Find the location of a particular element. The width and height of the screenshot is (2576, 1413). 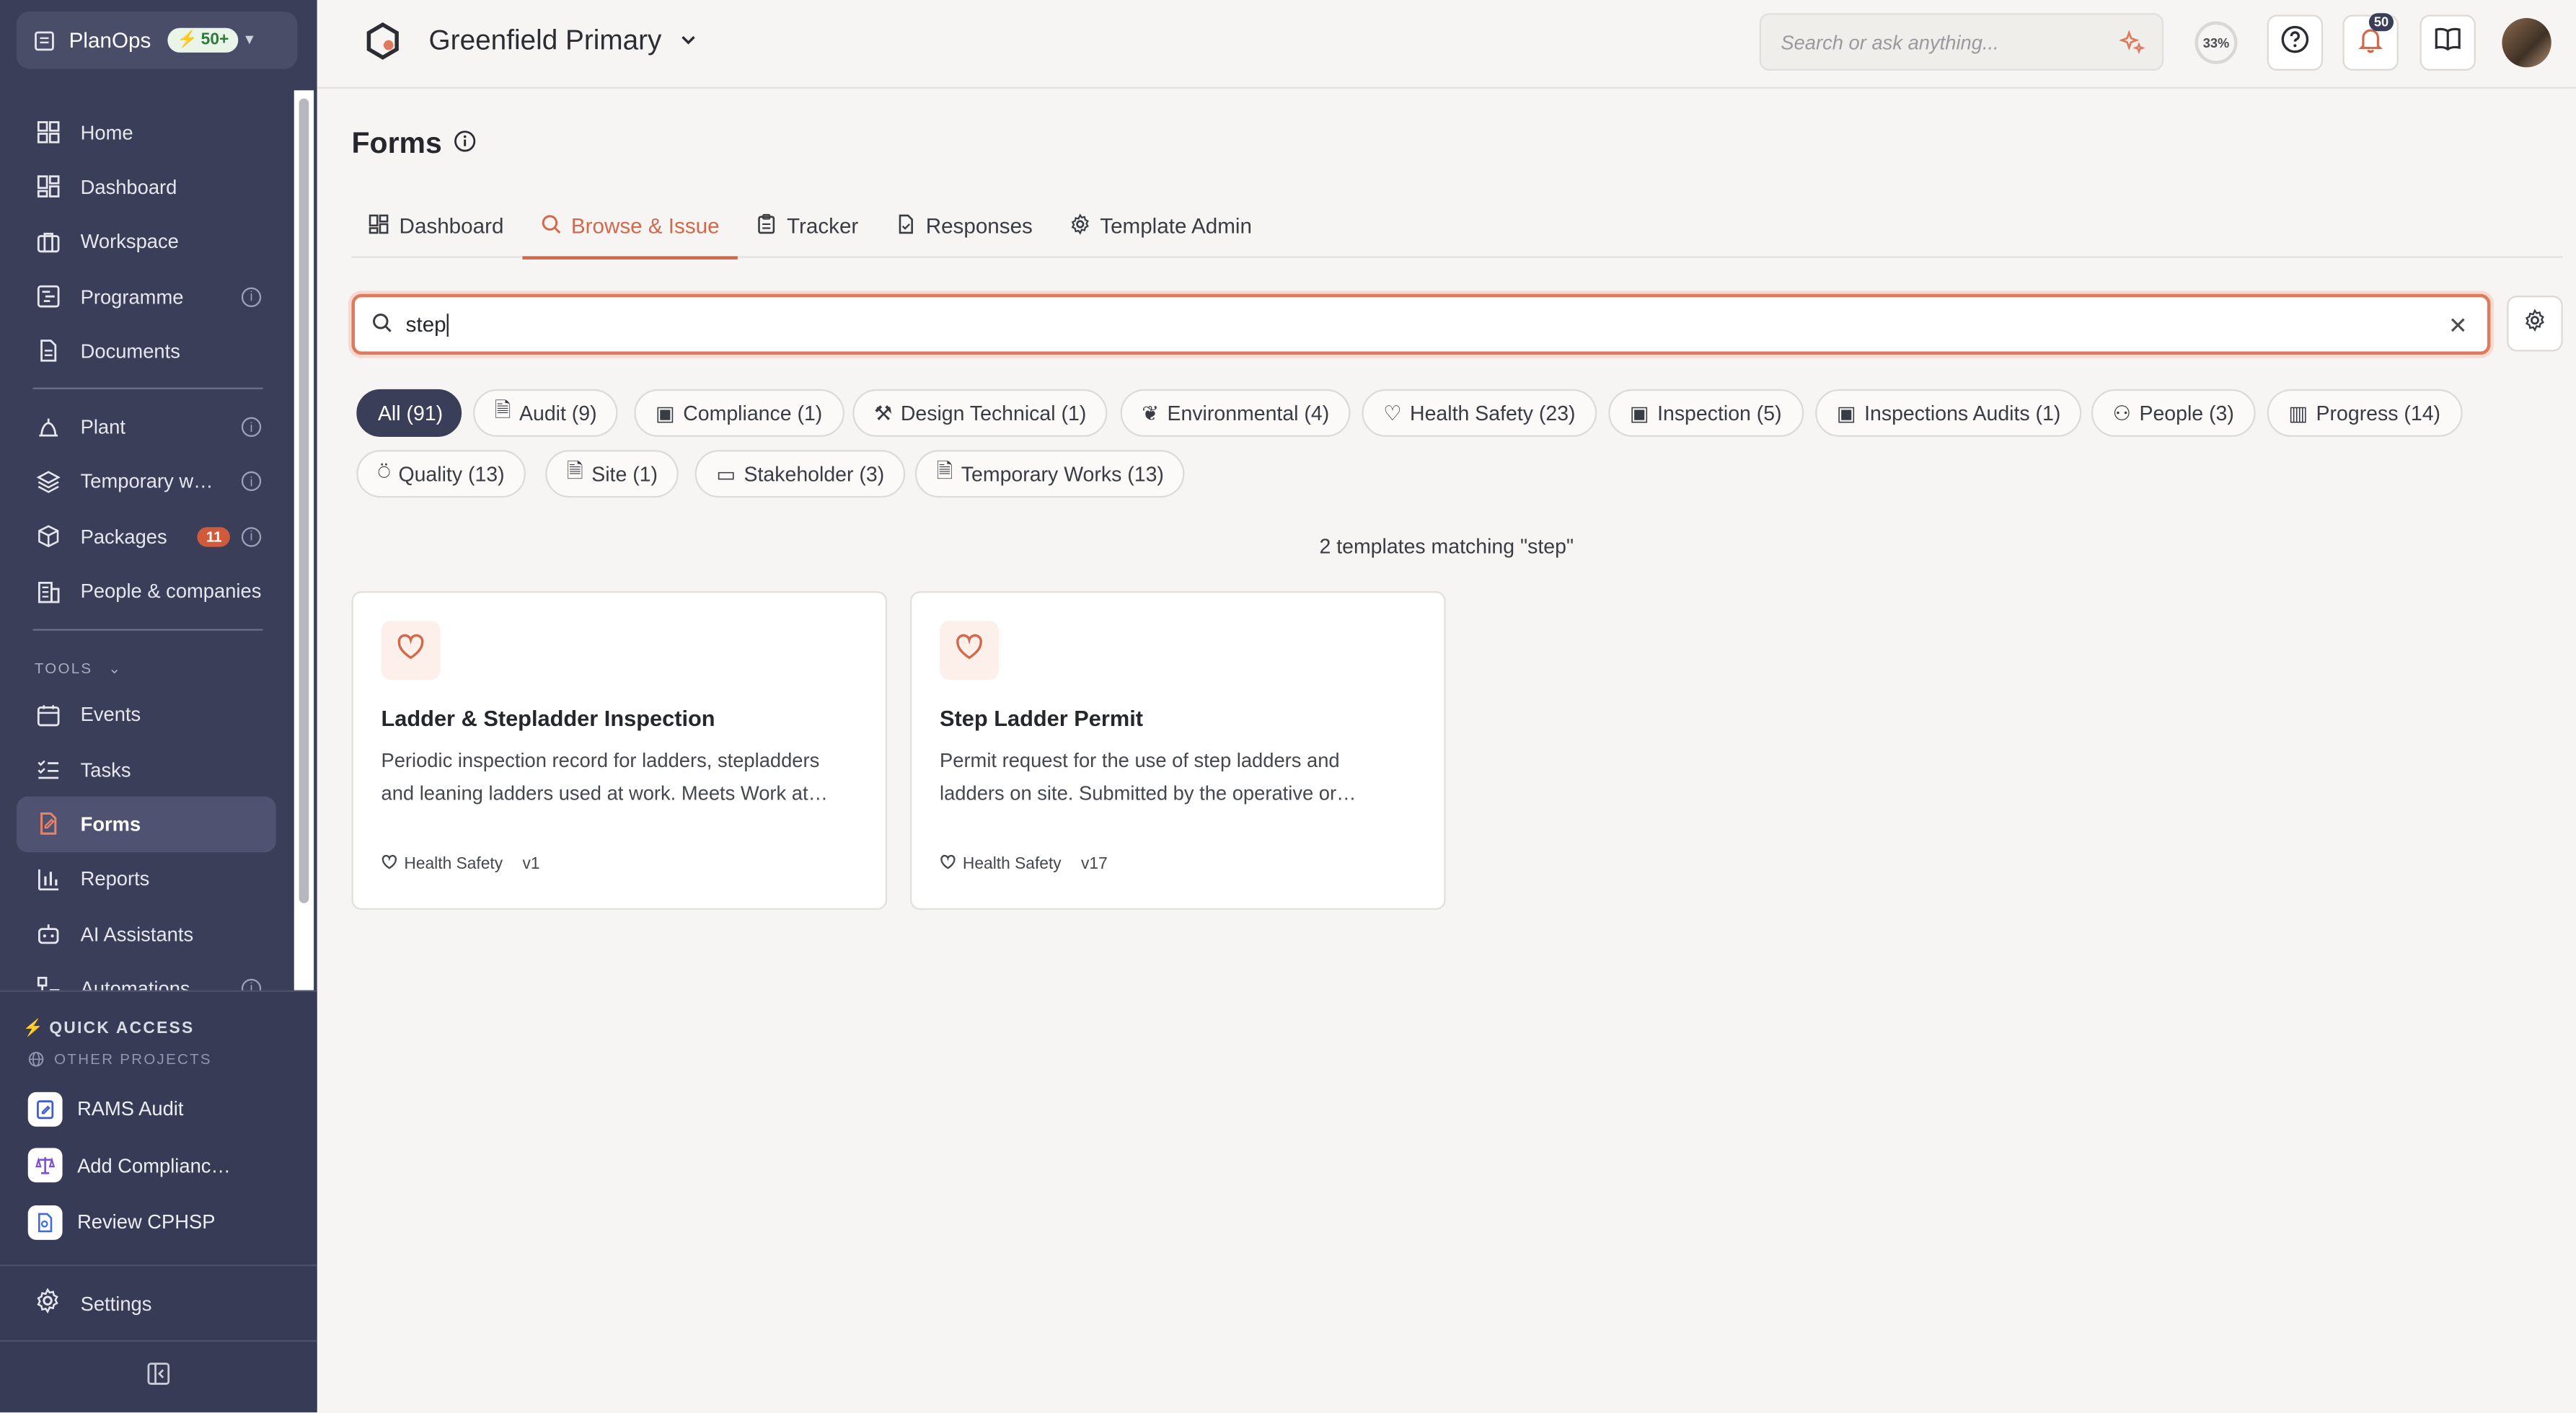

filter-chip-people: ⚇ People (3) is located at coordinates (2173, 413).